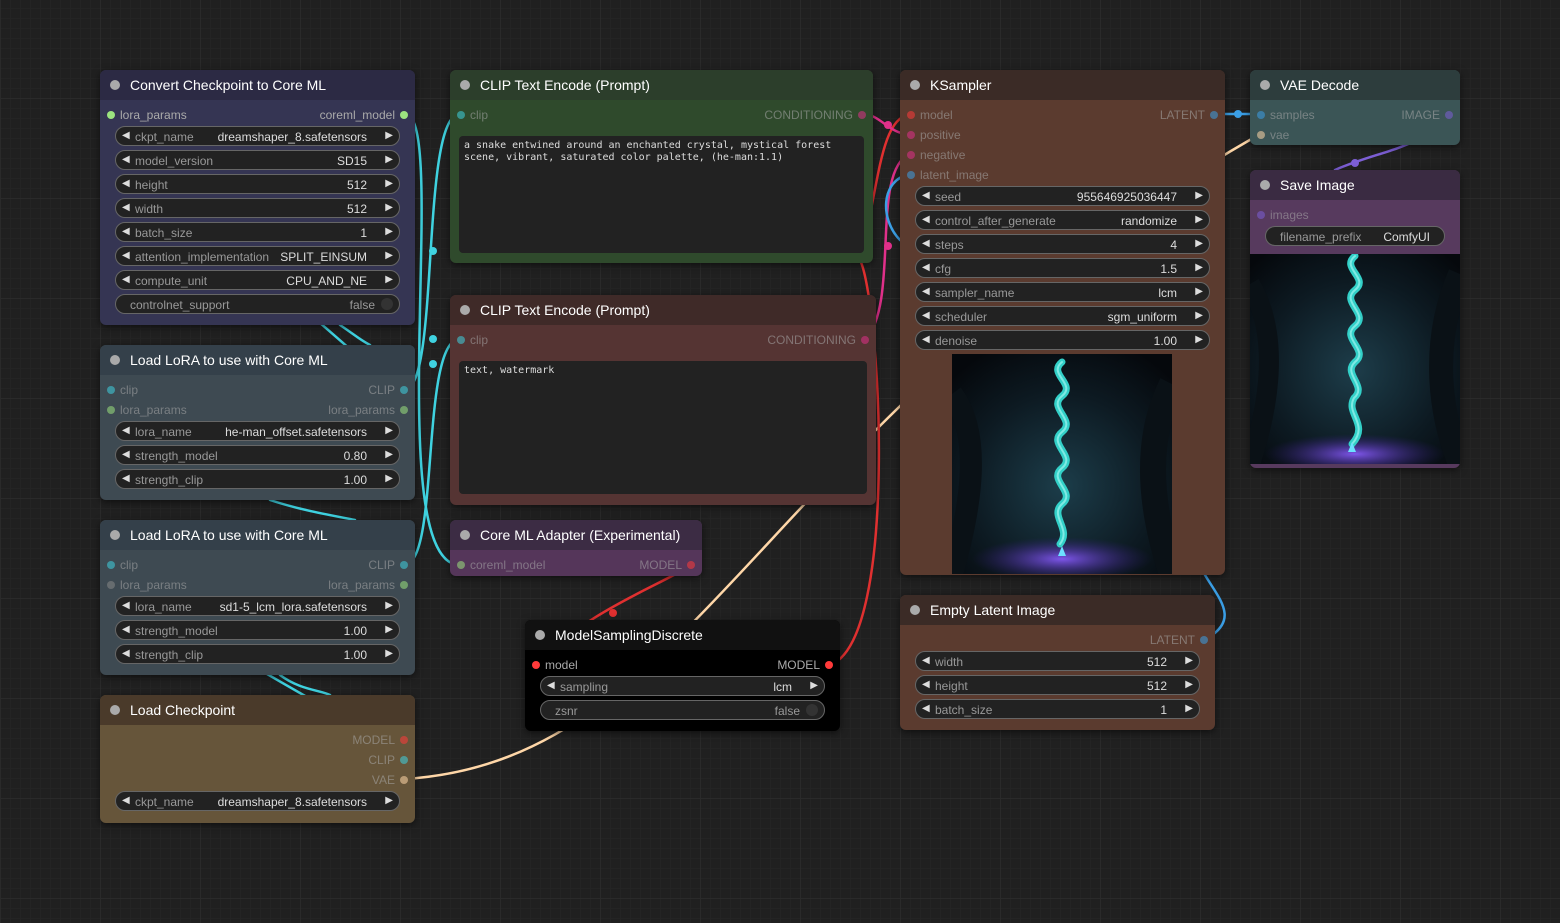  Describe the element at coordinates (257, 115) in the screenshot. I see `slot-lora-params: lora_params coreml_model` at that location.